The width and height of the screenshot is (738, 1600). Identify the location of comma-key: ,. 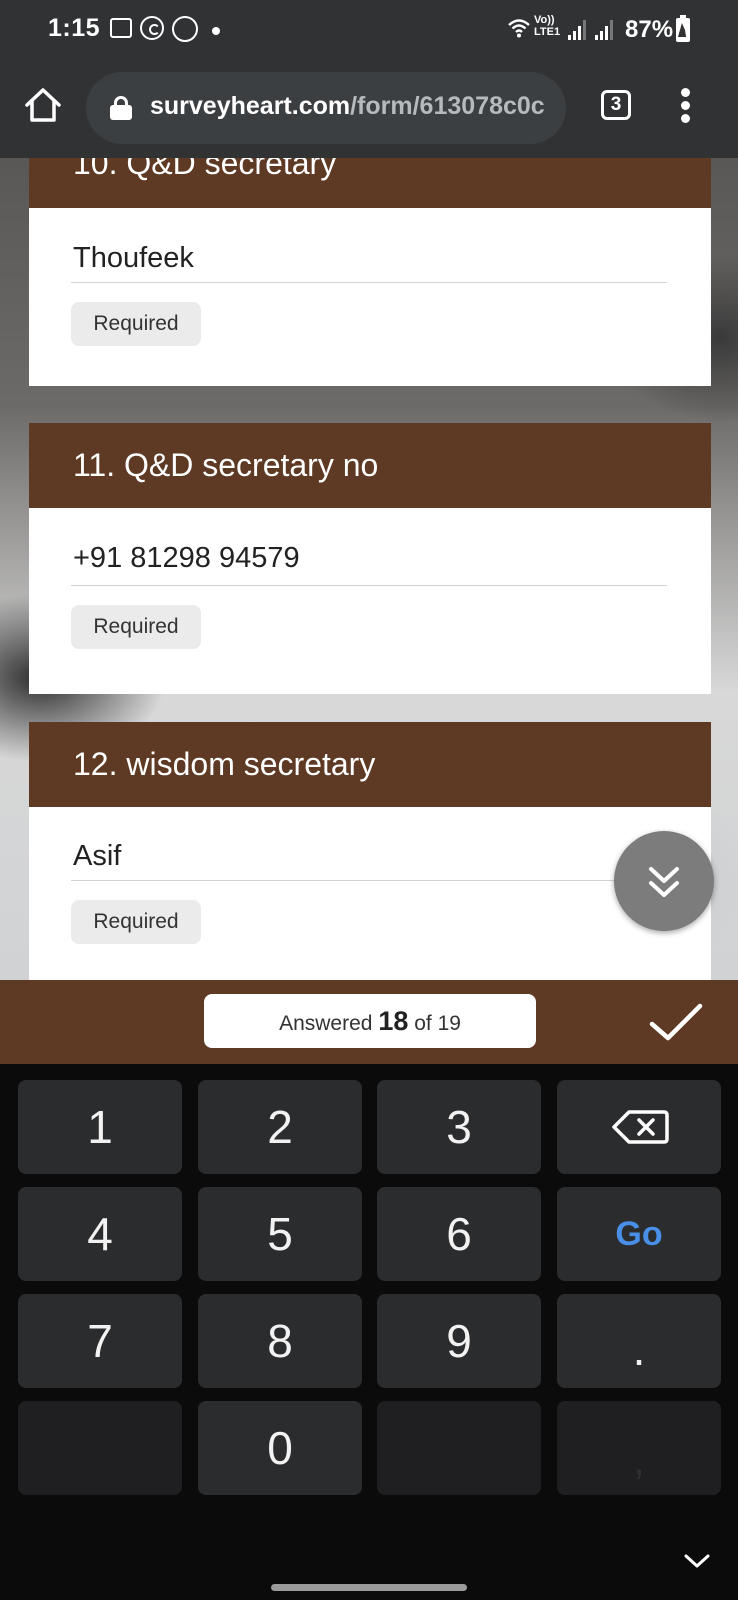
(639, 1448).